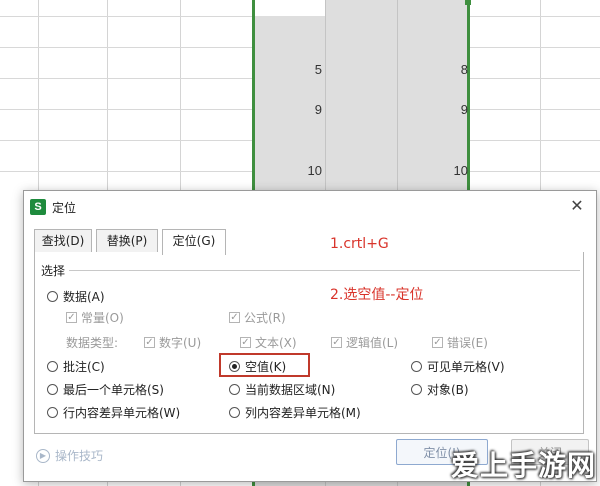 The image size is (600, 486). What do you see at coordinates (84, 367) in the screenshot?
I see `radio-label: 批注(C)` at bounding box center [84, 367].